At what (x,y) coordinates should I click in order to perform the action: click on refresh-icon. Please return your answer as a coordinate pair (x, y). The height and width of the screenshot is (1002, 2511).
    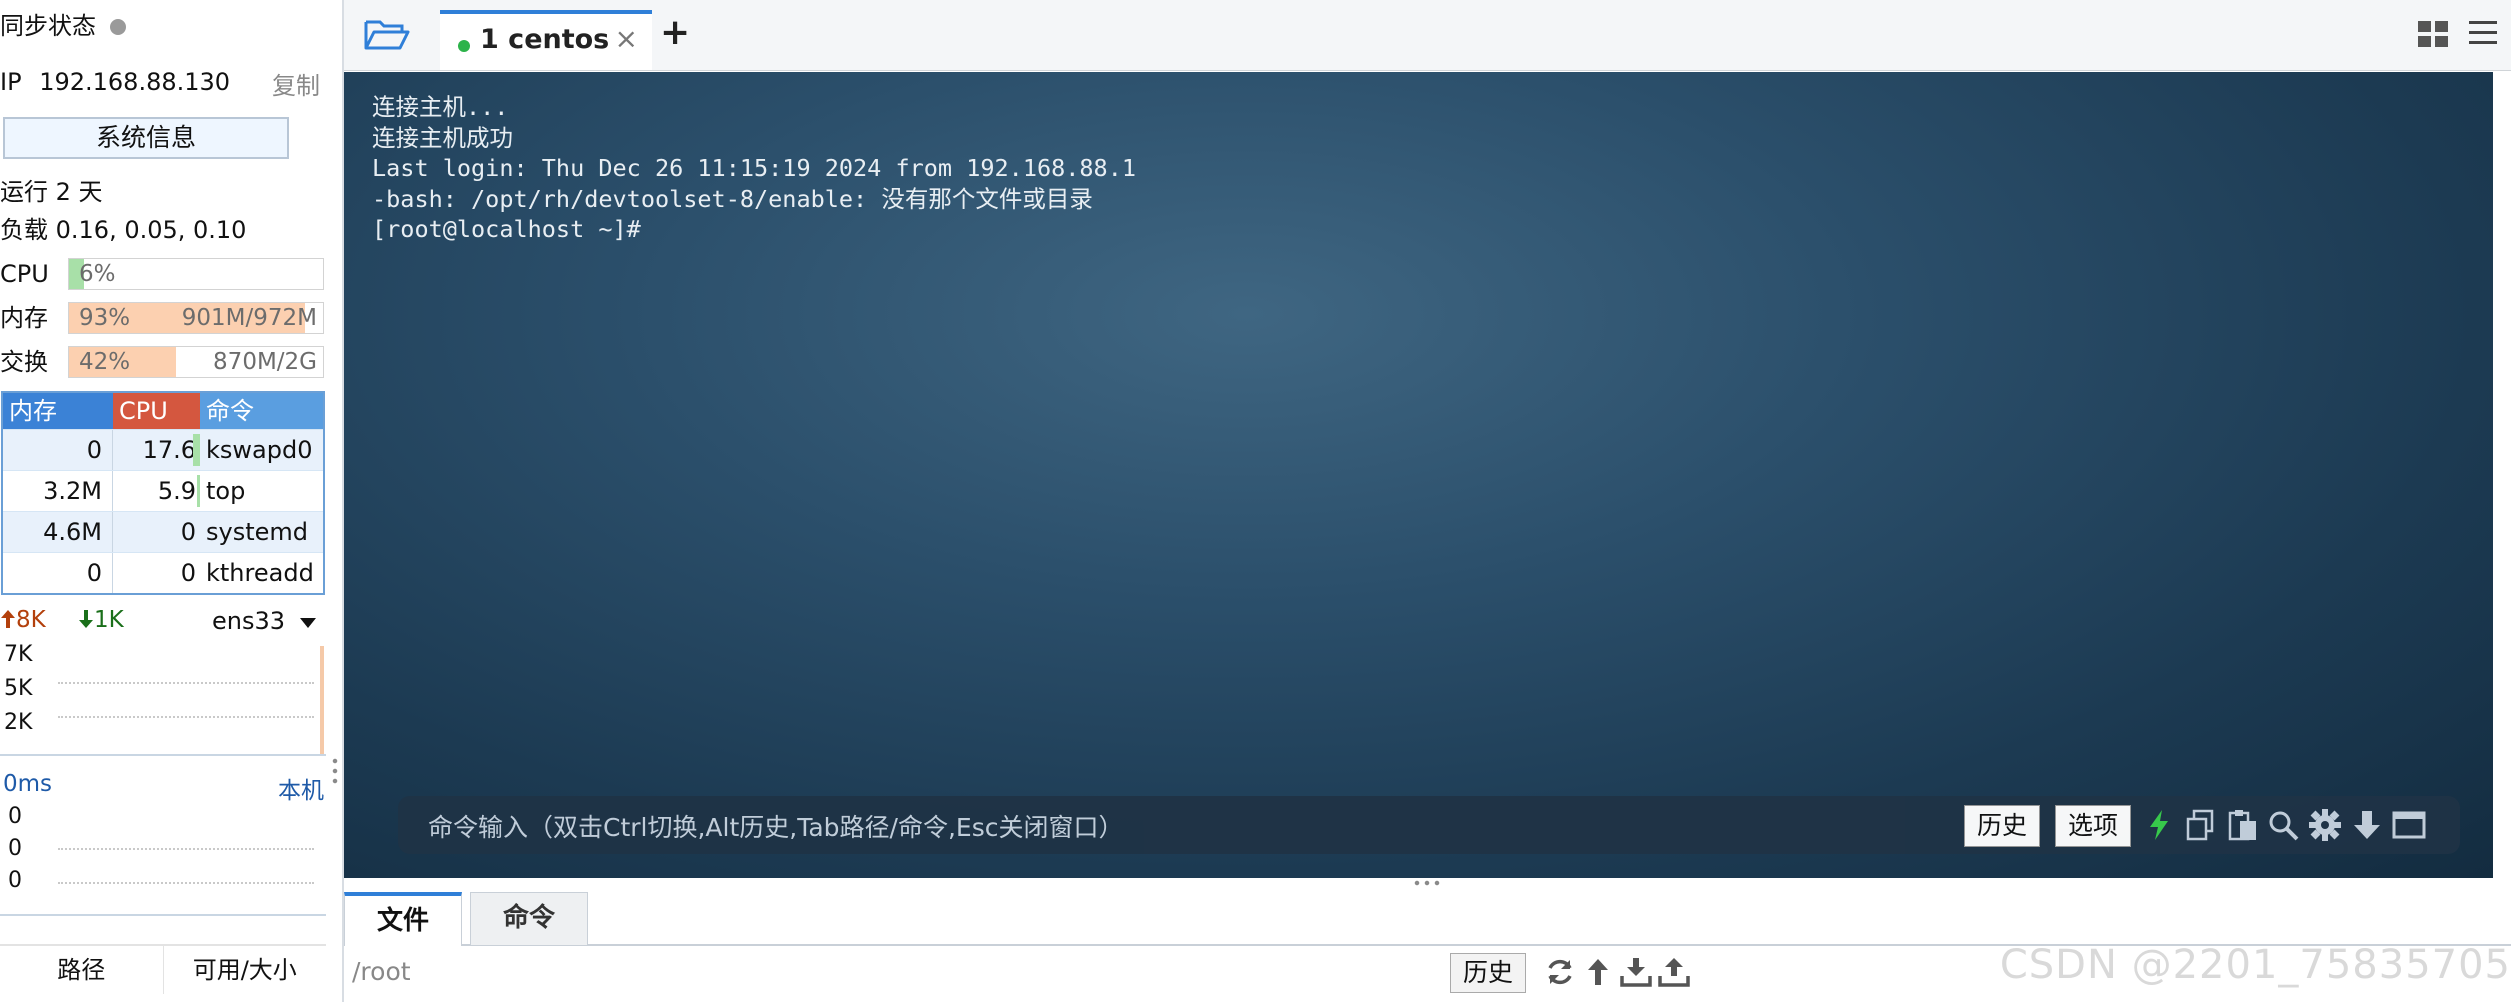
    Looking at the image, I should click on (1560, 972).